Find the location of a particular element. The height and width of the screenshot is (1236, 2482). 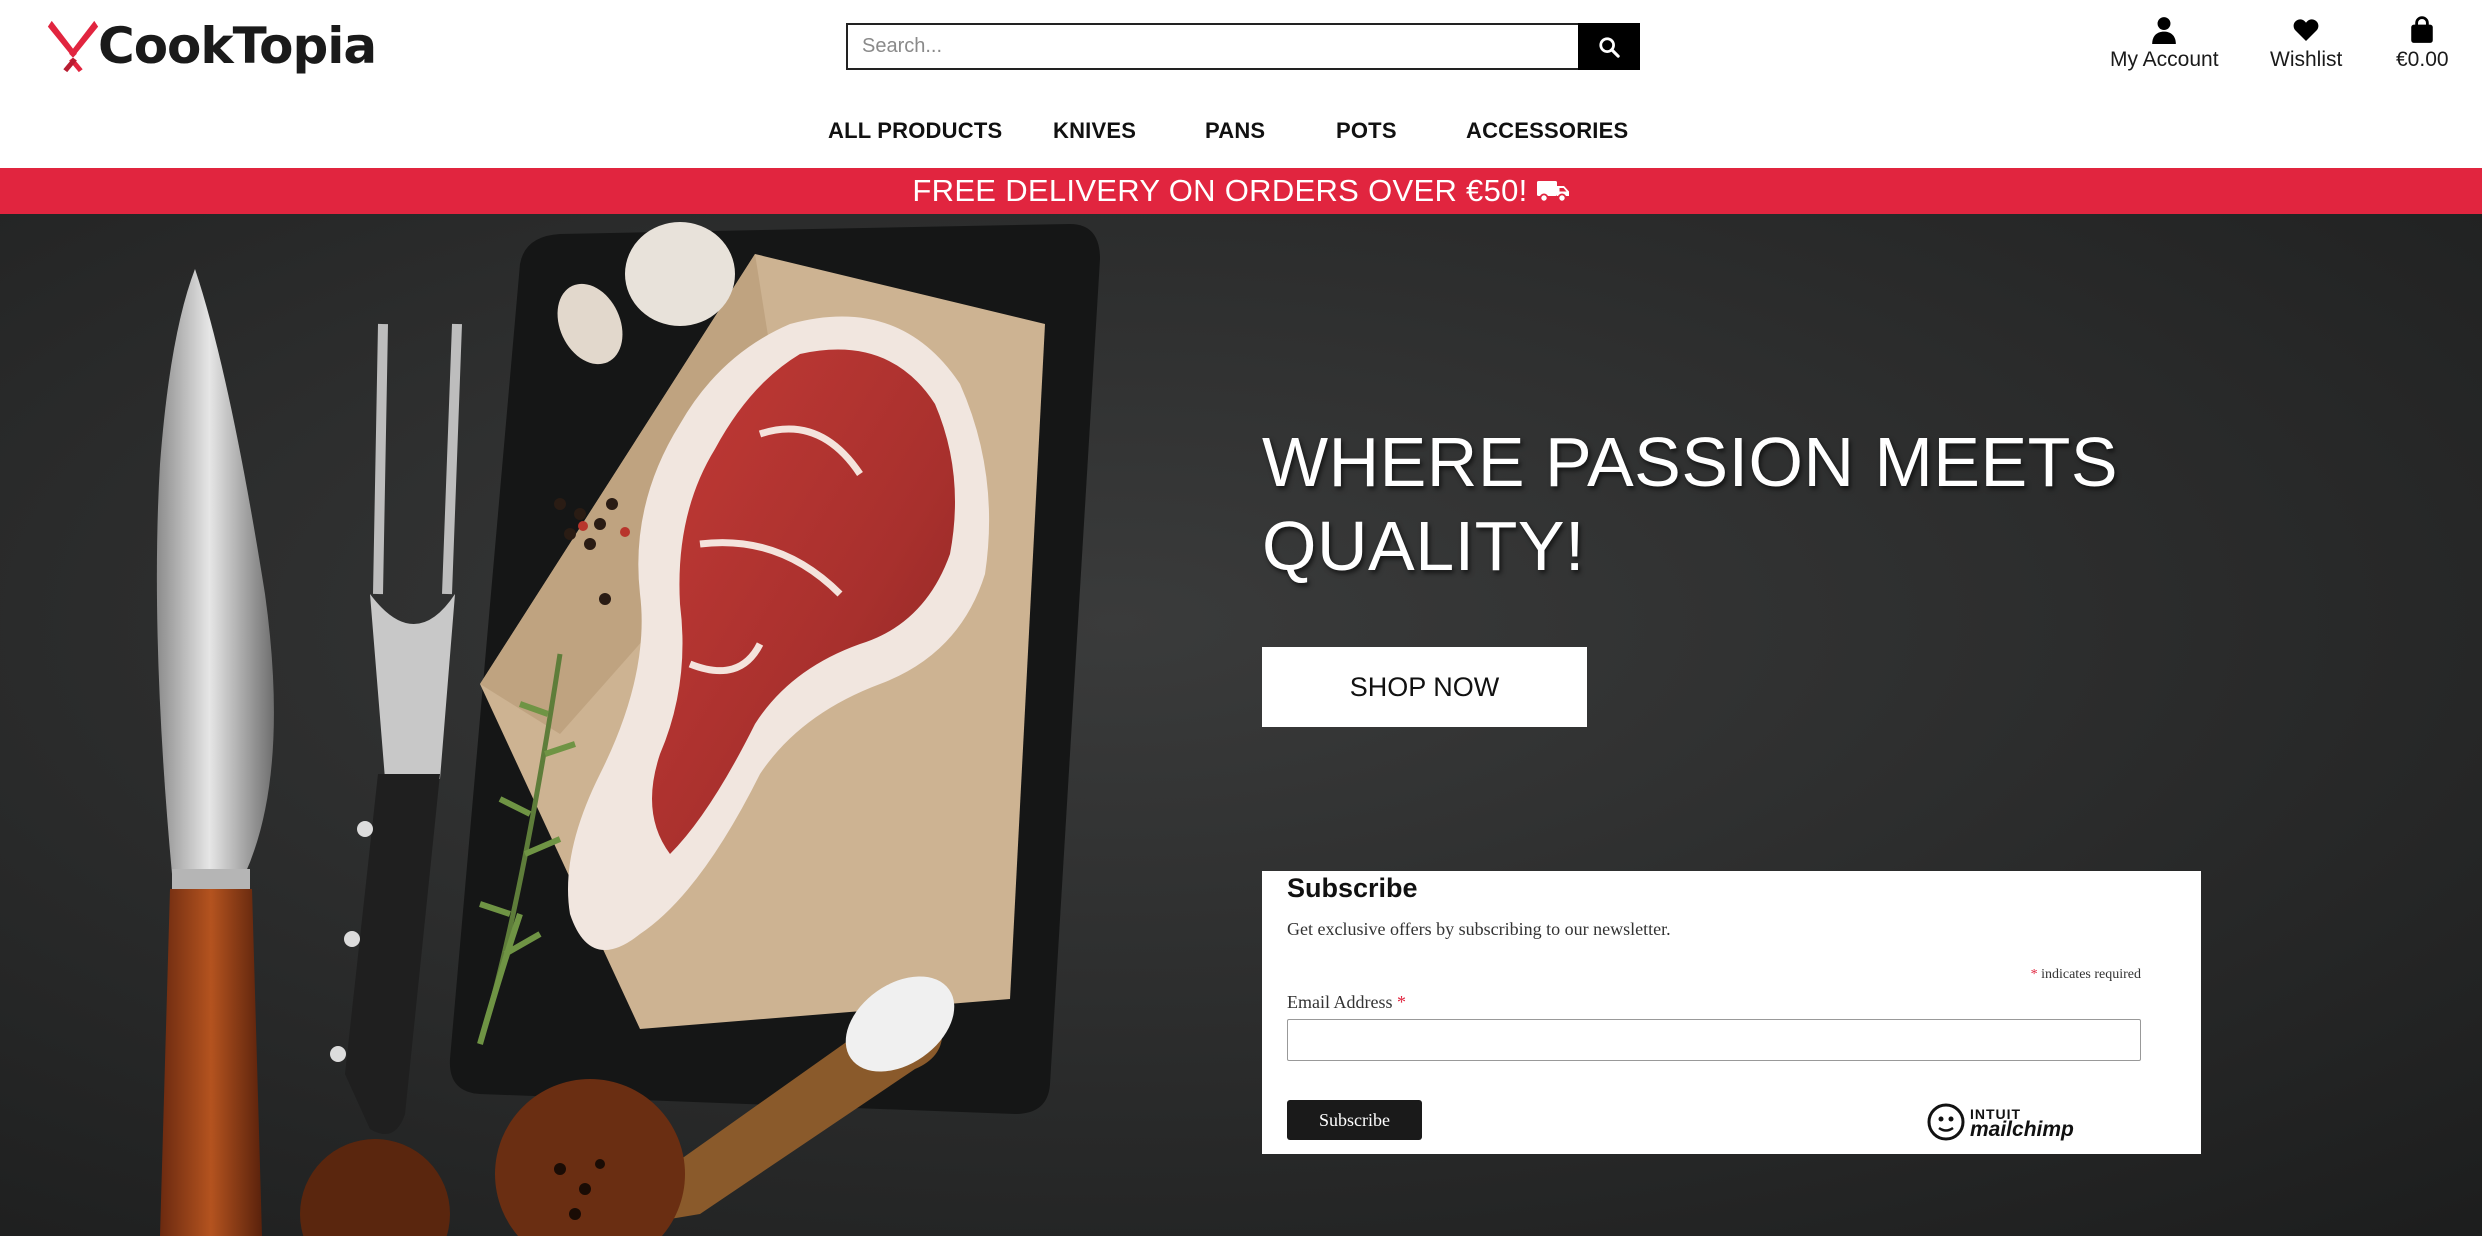

search-icon is located at coordinates (1609, 47).